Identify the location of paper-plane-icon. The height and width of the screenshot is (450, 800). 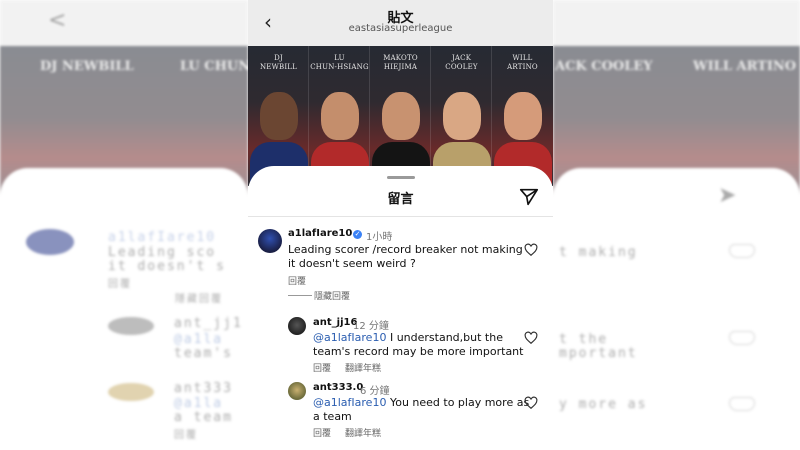
(529, 197).